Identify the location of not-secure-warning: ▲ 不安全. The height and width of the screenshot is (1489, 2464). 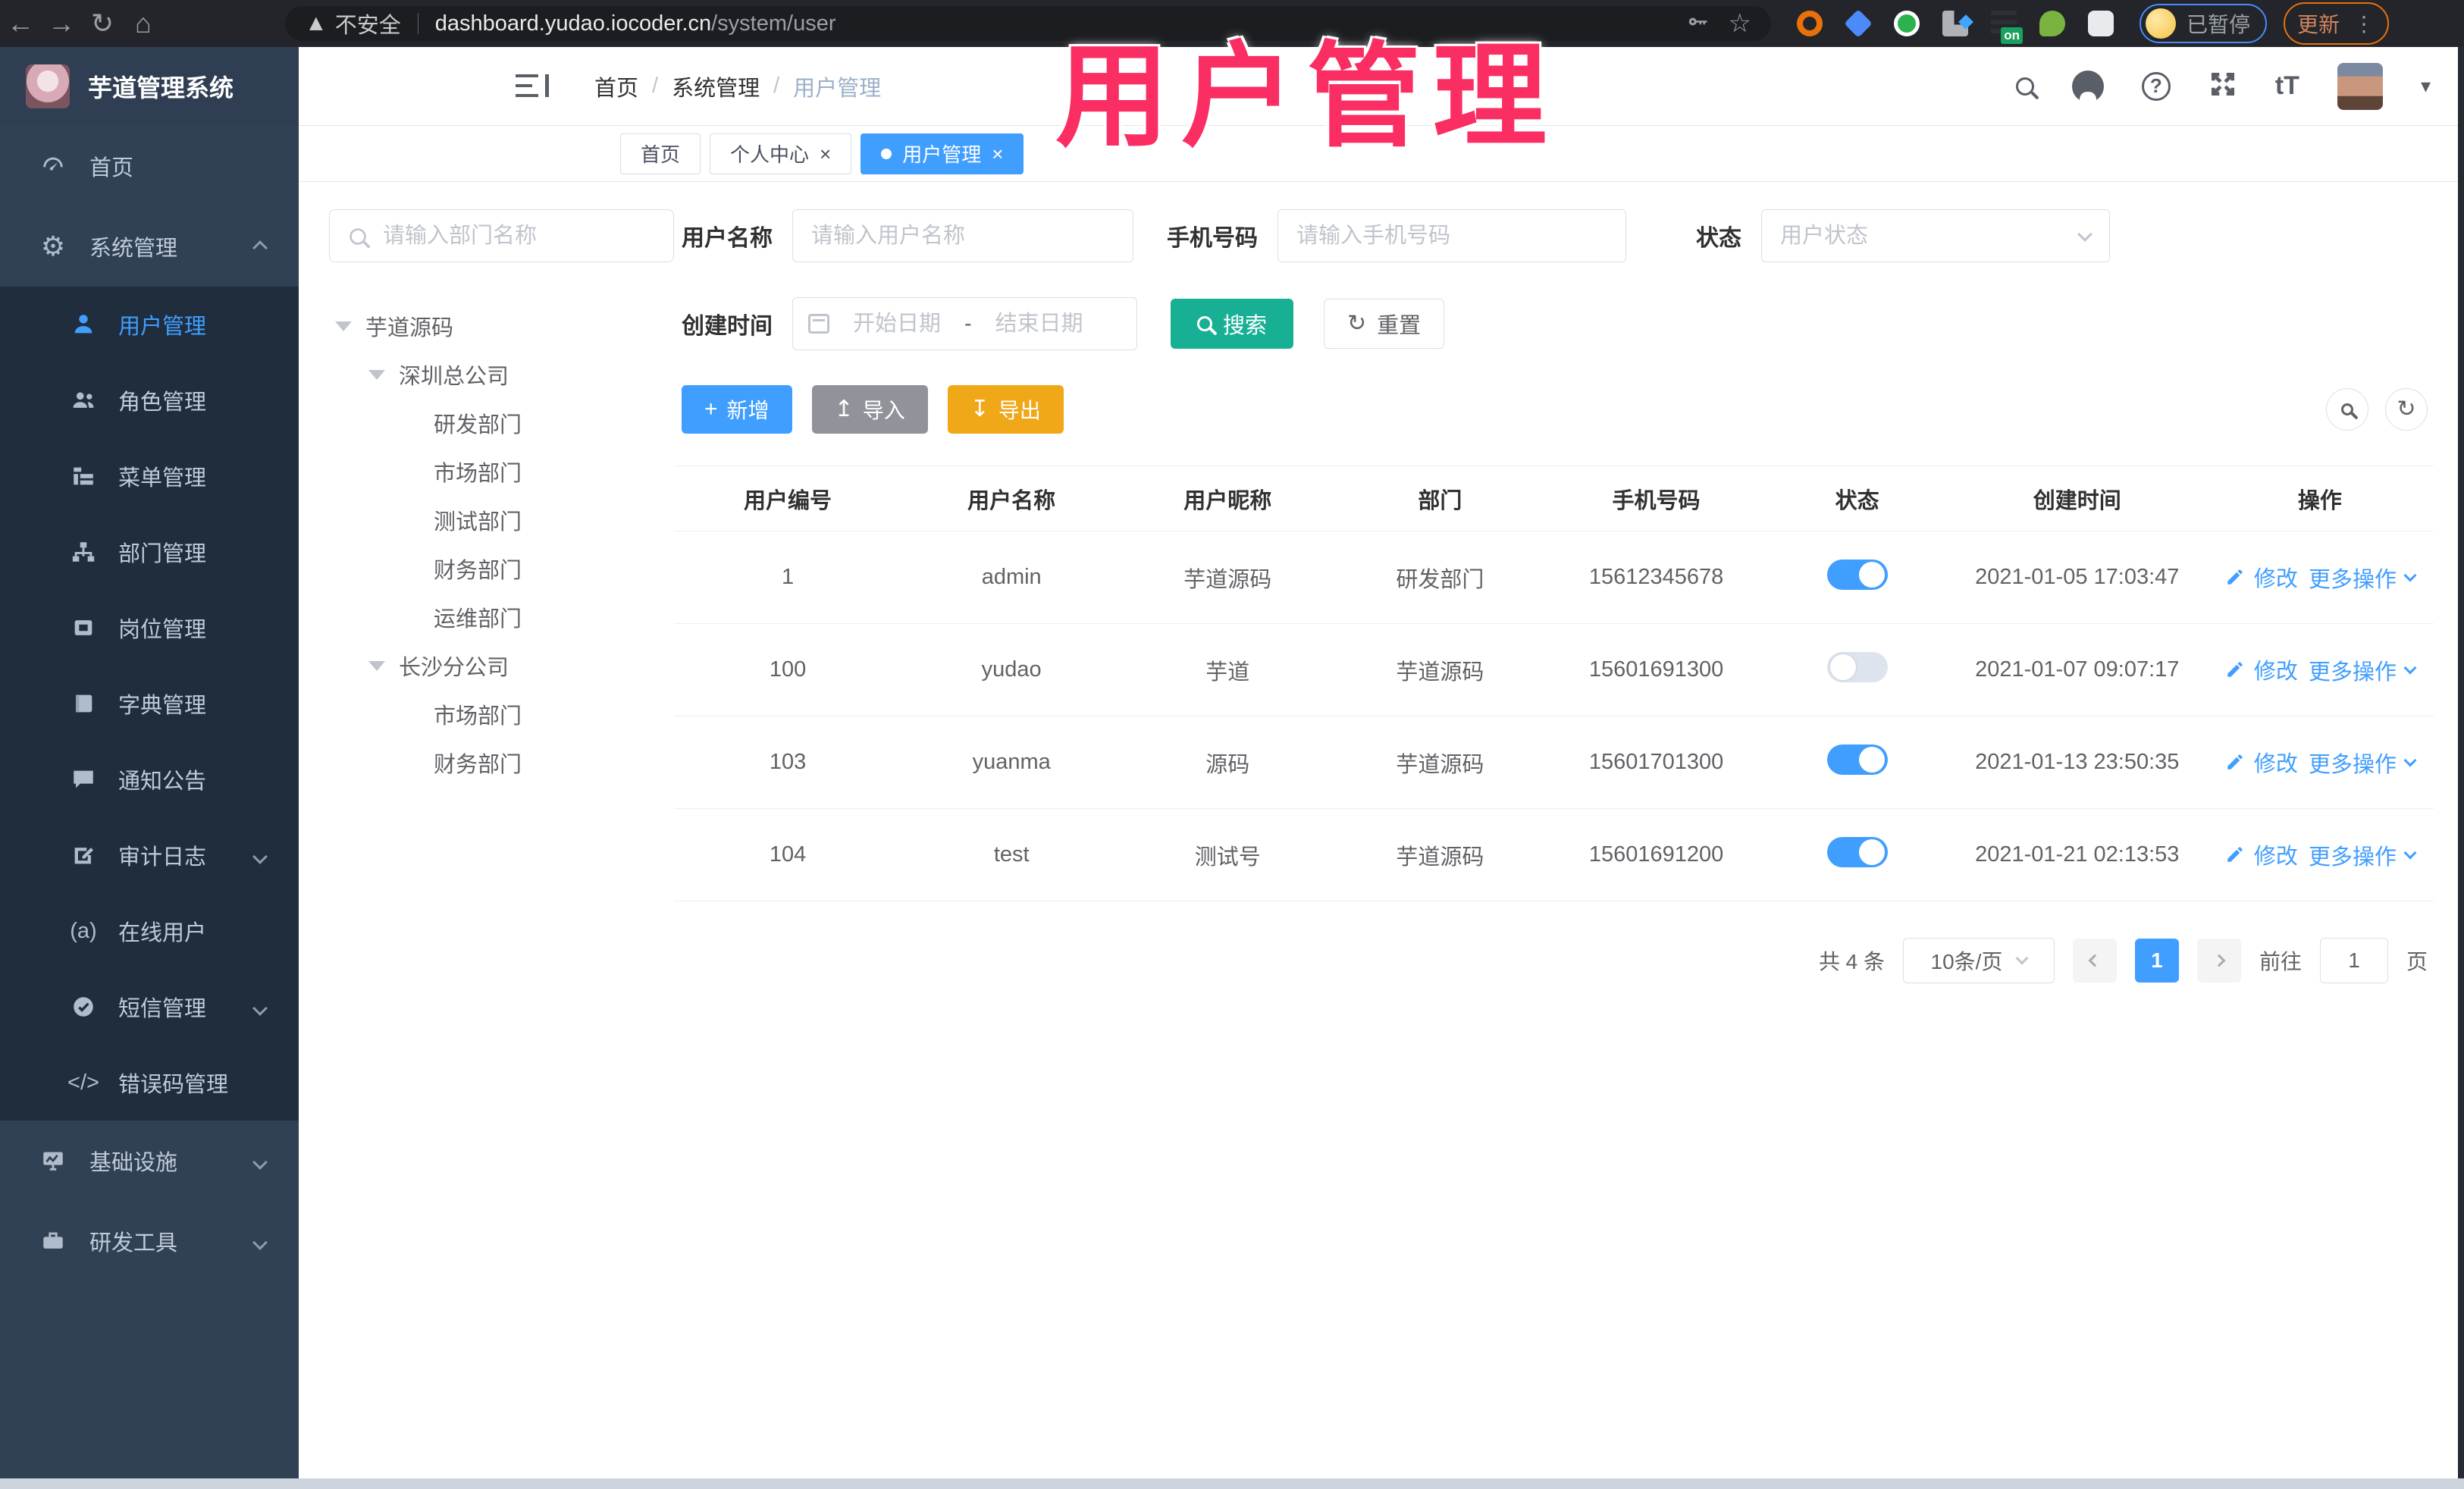
(353, 23).